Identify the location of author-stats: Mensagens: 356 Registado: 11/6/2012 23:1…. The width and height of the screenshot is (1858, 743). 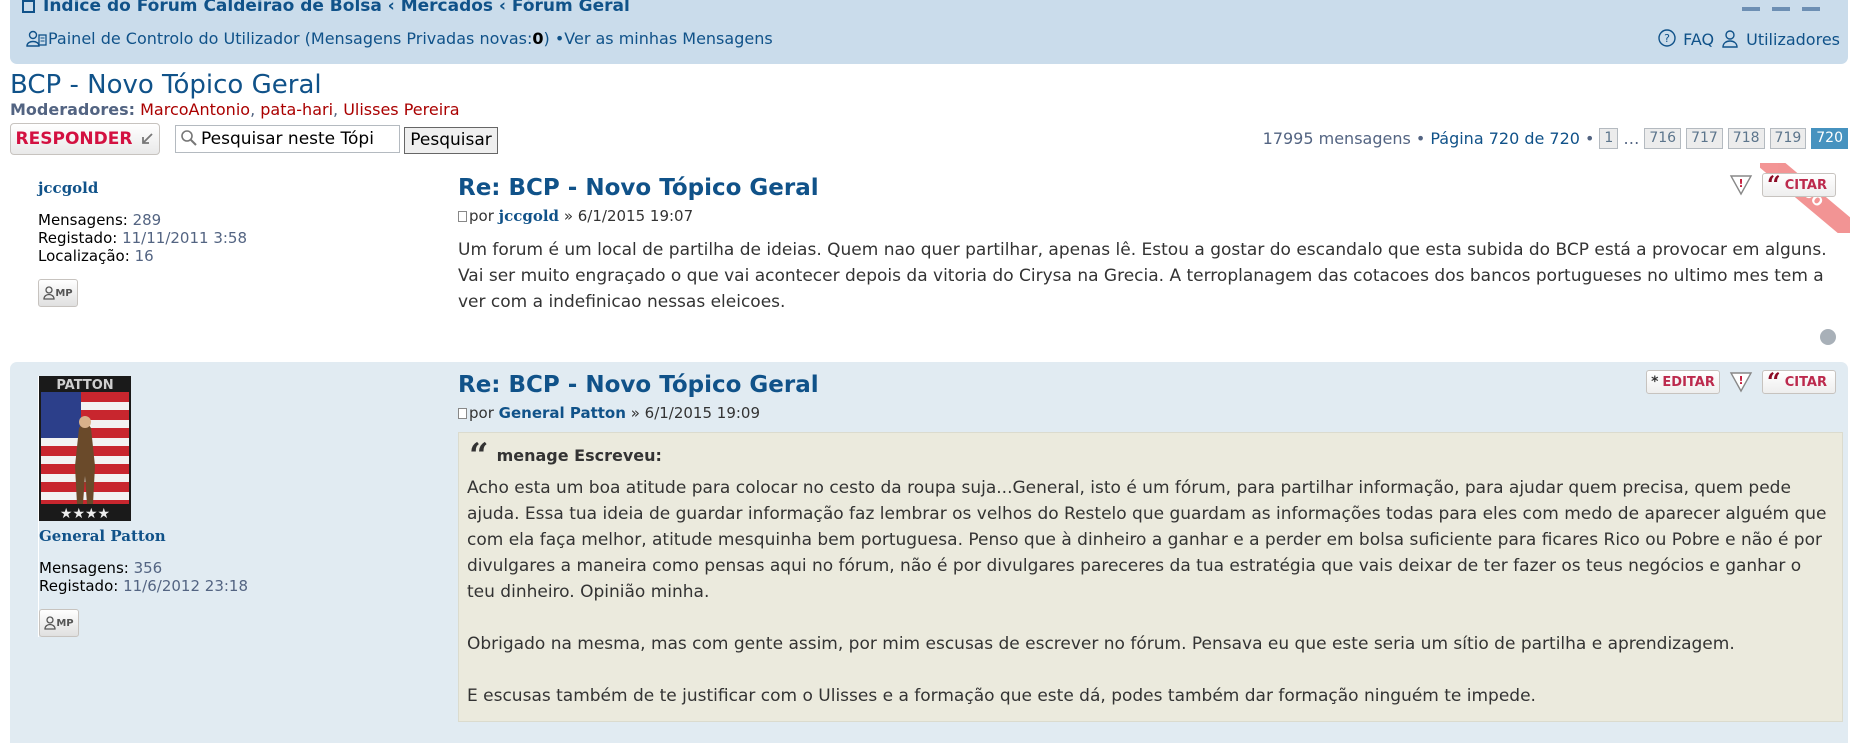
(233, 577).